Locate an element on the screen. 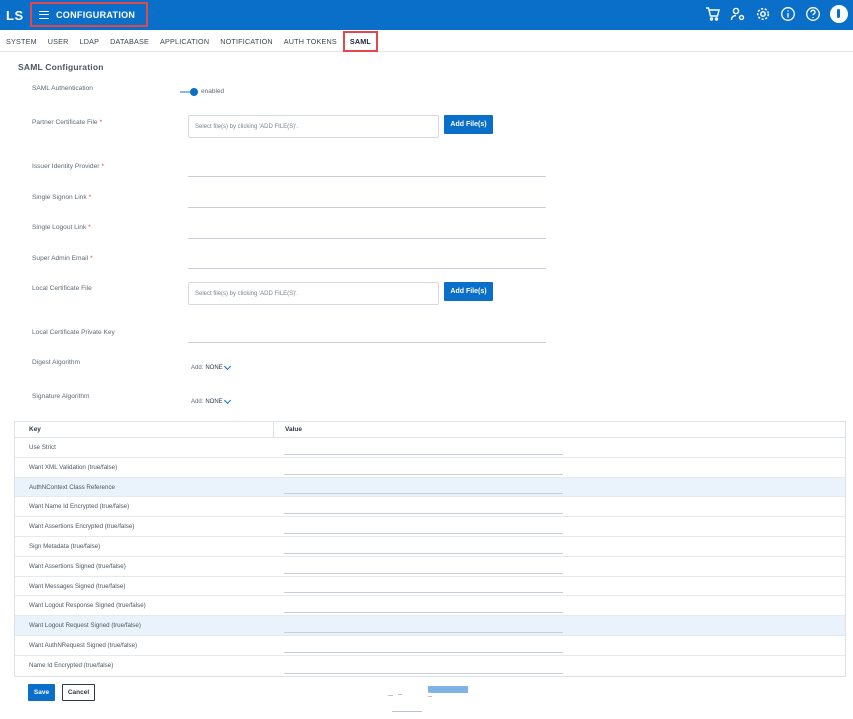 The width and height of the screenshot is (853, 719). row-key: Want Logout Response Signed (true/false) is located at coordinates (87, 606).